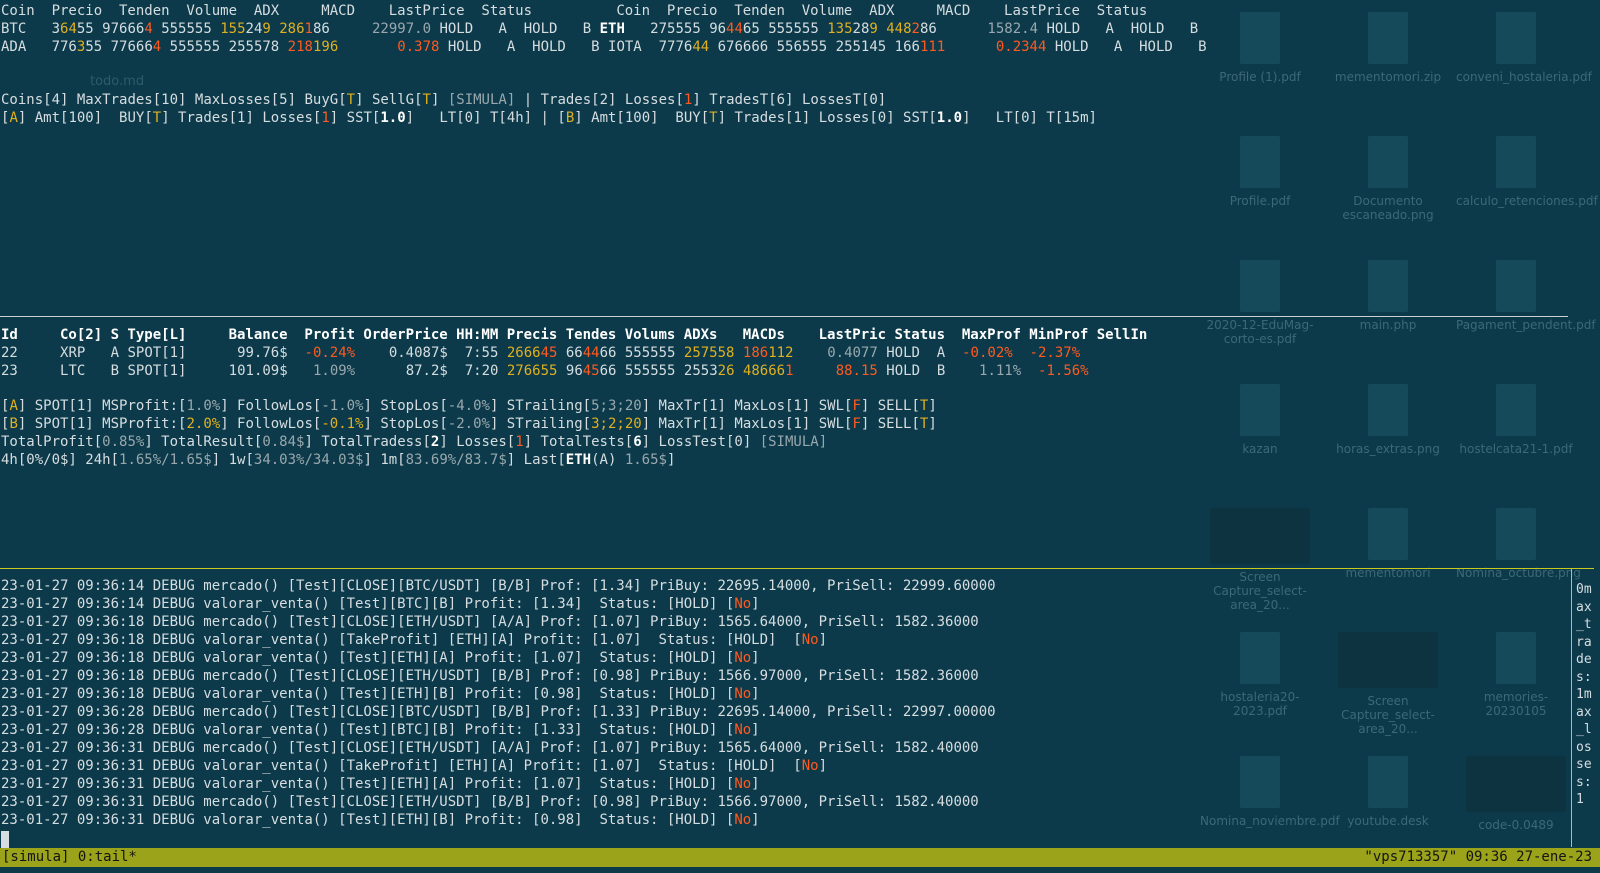  Describe the element at coordinates (1571, 708) in the screenshot. I see `pane-vertical-border` at that location.